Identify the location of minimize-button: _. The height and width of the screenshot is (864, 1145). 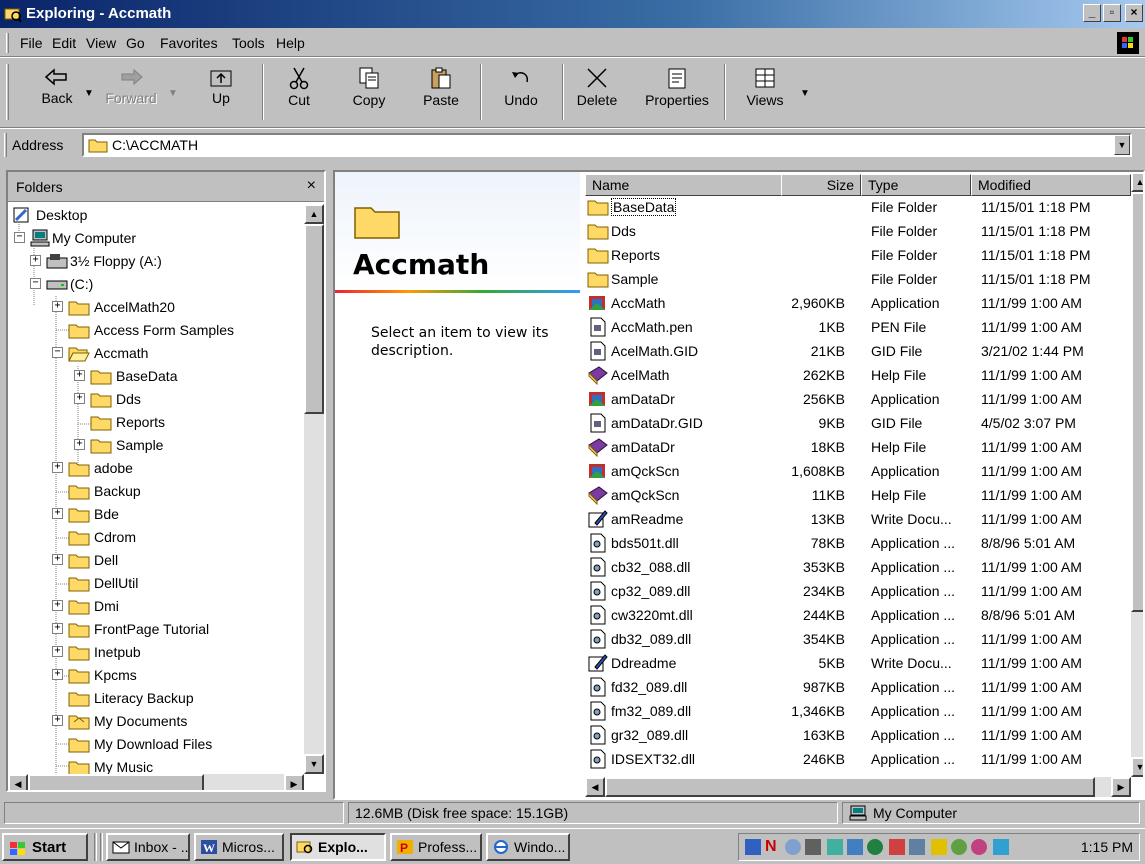
(1092, 13).